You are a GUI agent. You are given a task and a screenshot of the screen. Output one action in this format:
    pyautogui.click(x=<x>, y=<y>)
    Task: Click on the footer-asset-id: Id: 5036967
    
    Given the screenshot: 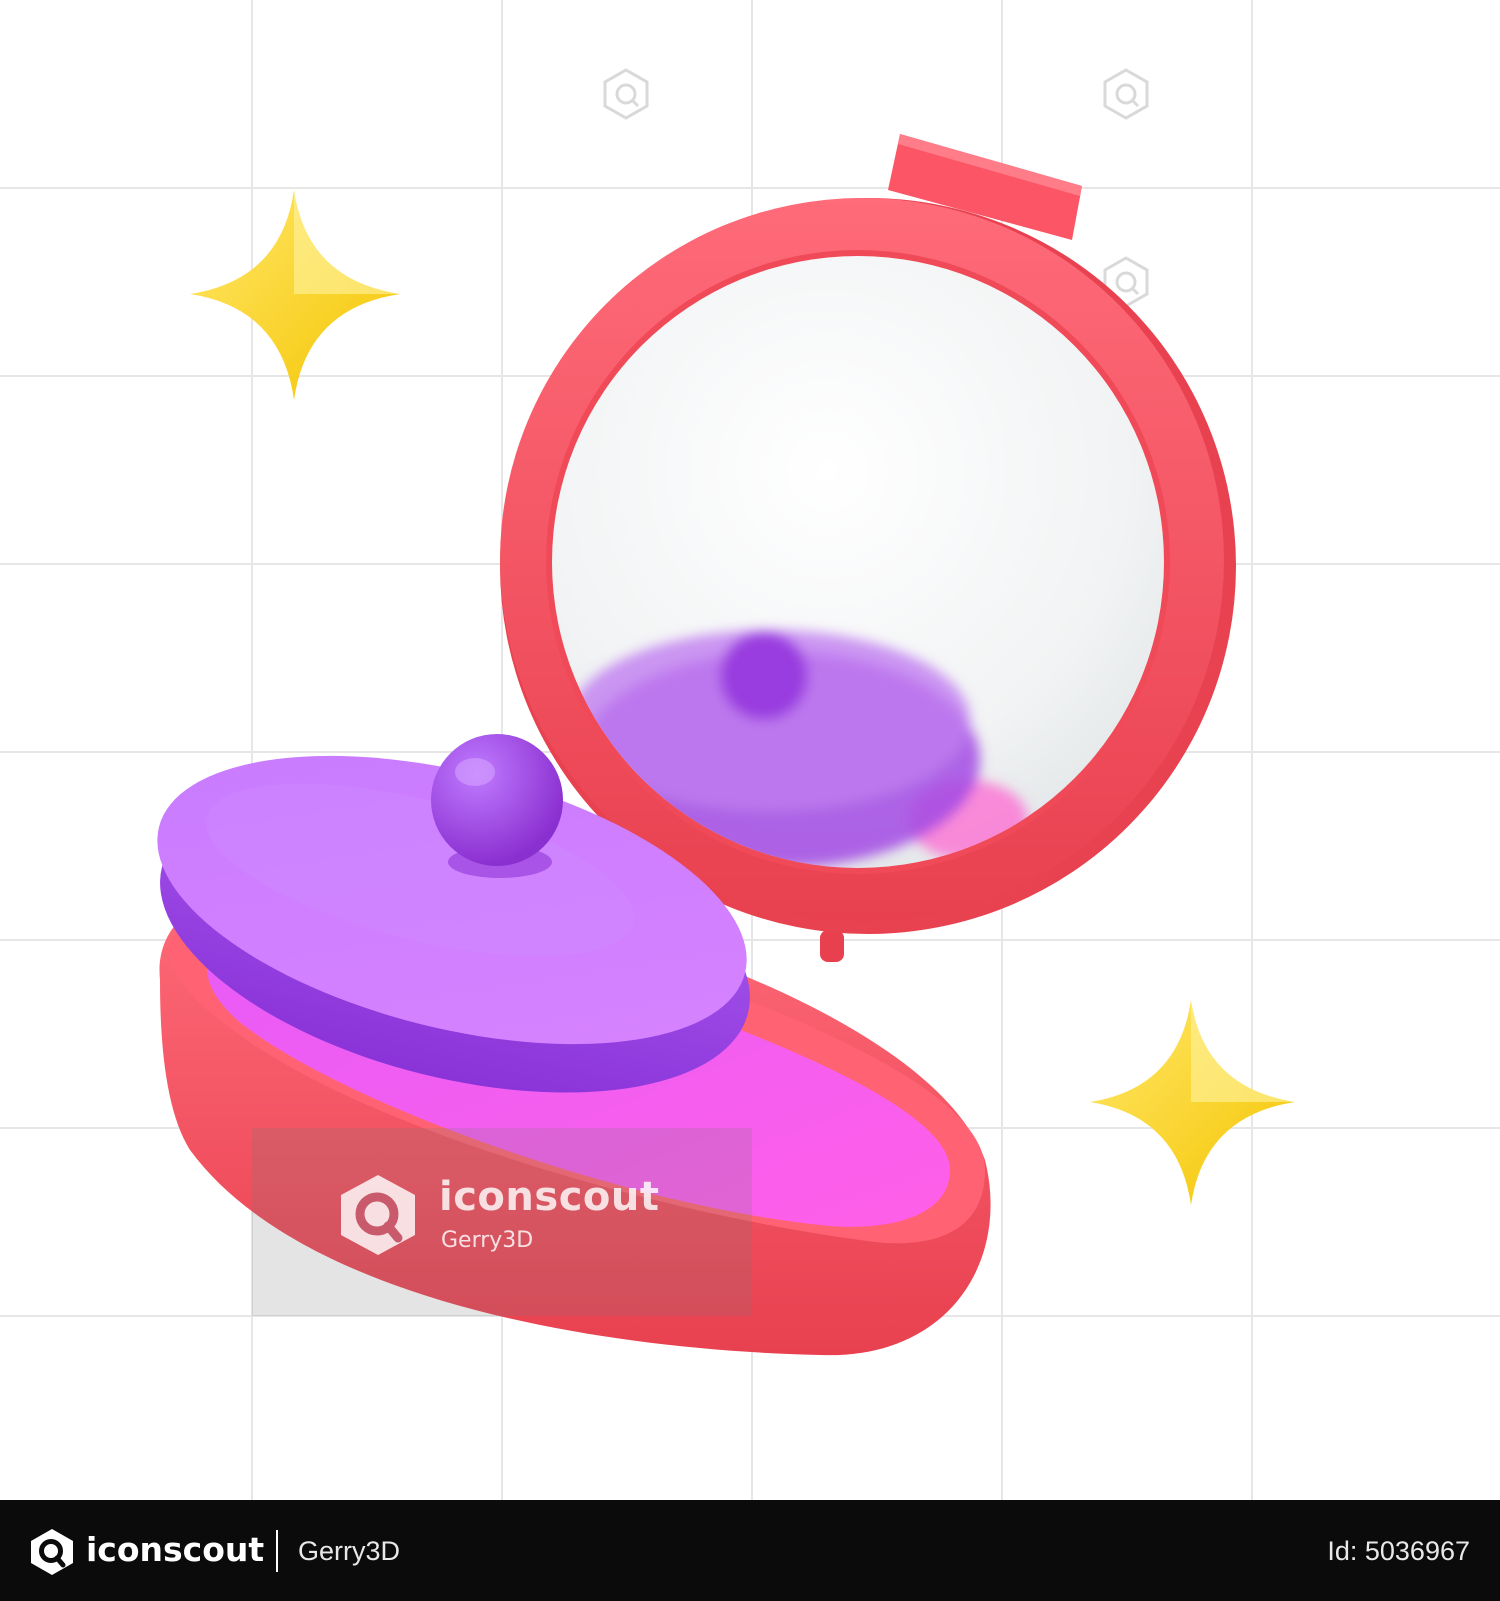 What is the action you would take?
    pyautogui.click(x=1398, y=1551)
    